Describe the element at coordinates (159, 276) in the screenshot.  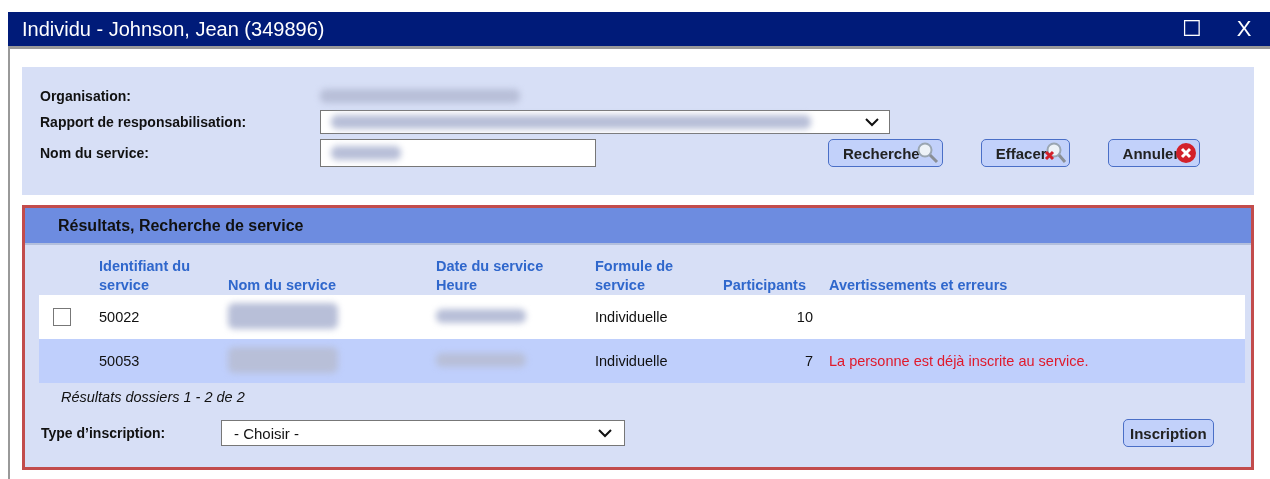
I see `column-header: Identifiant du service` at that location.